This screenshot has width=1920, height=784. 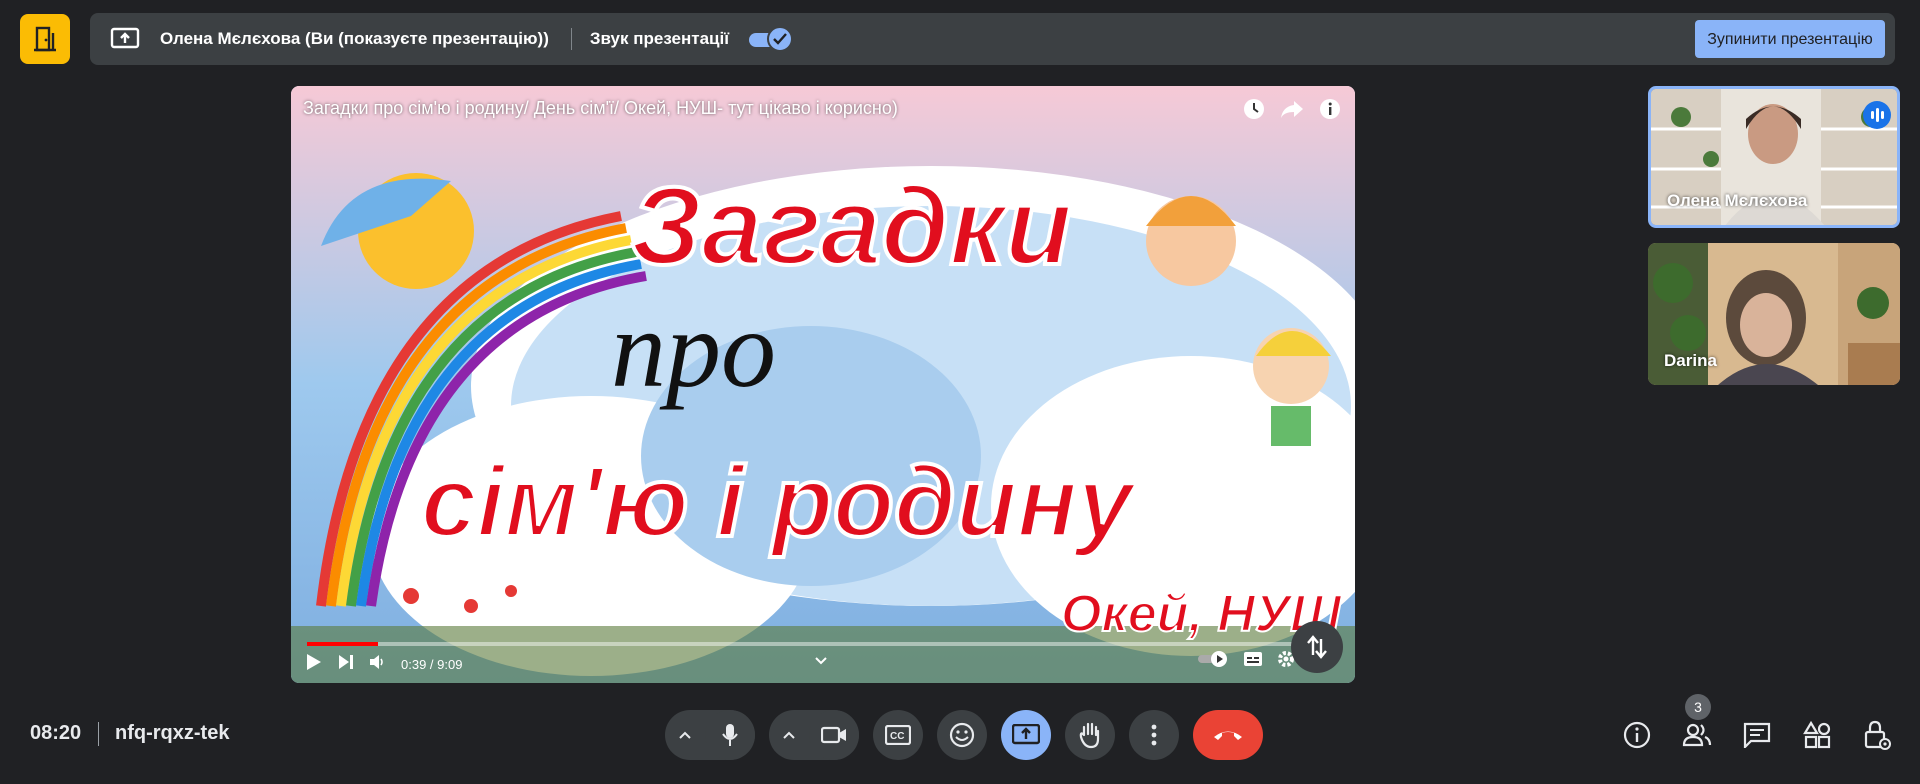 I want to click on watch-later-button, so click(x=1254, y=109).